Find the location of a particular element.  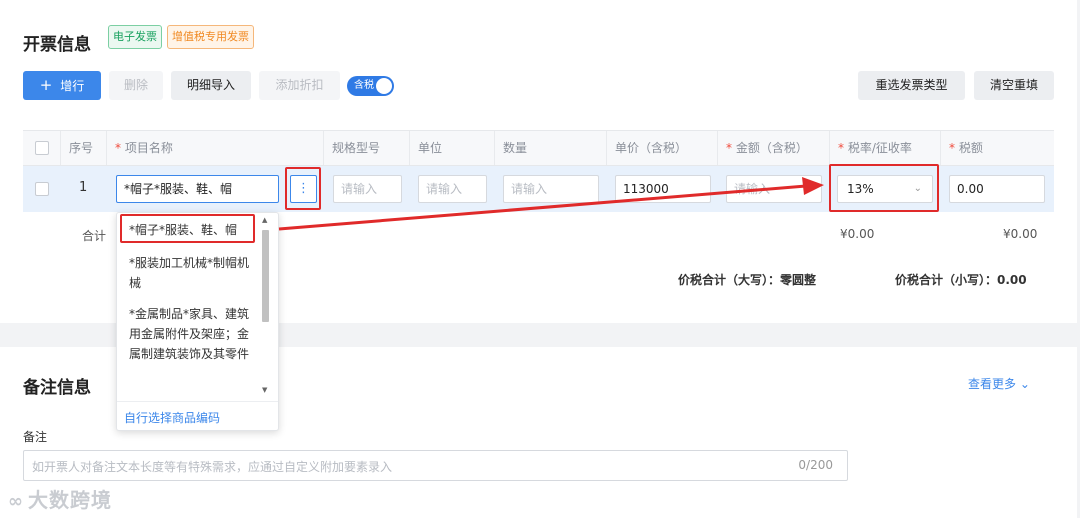

view-more-link: 查看更多 ⌄ is located at coordinates (999, 383).